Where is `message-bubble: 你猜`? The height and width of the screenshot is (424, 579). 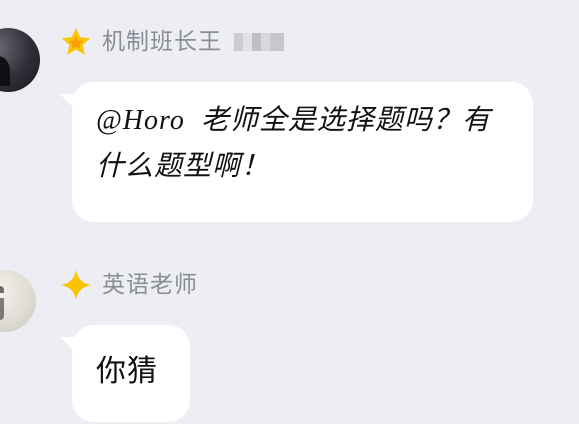
message-bubble: 你猜 is located at coordinates (131, 373).